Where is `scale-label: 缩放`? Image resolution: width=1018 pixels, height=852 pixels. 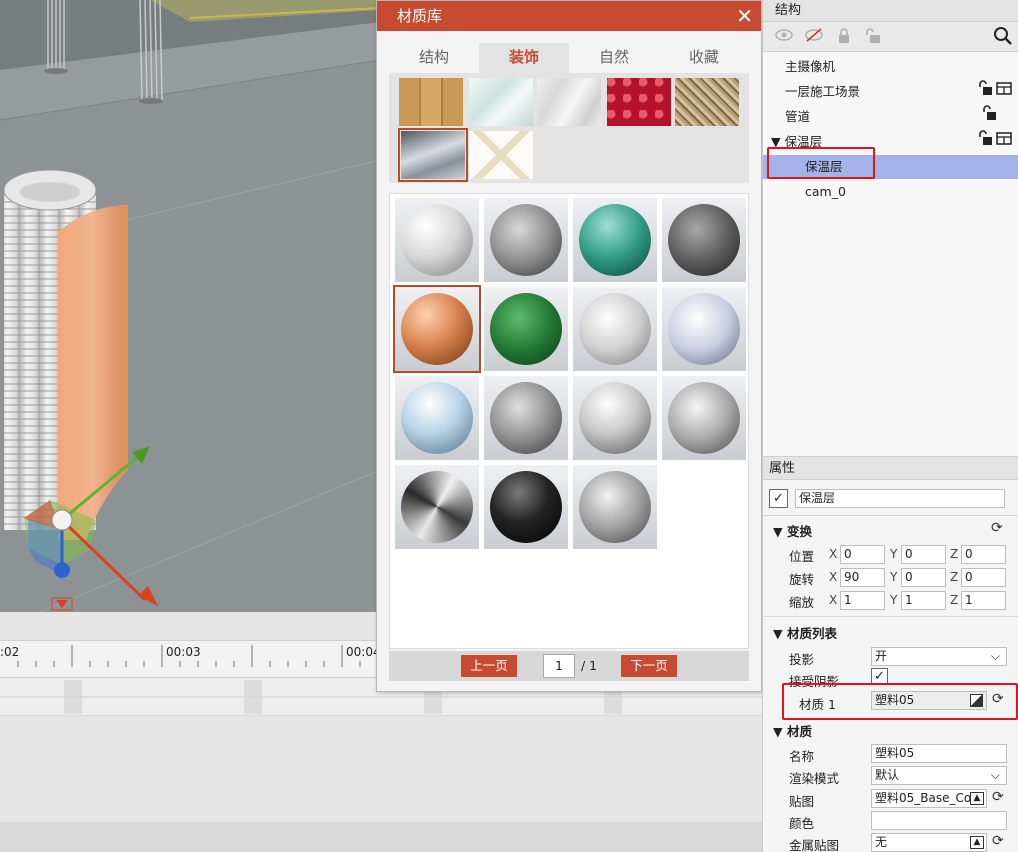 scale-label: 缩放 is located at coordinates (802, 602).